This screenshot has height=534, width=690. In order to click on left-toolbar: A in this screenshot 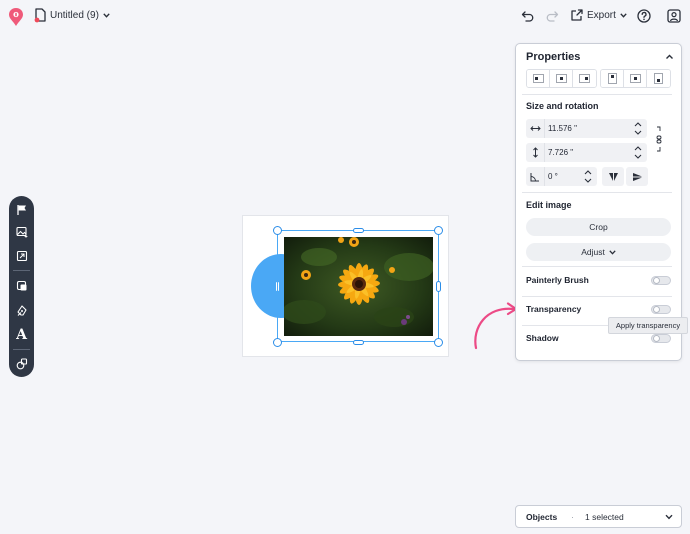, I will do `click(21, 286)`.